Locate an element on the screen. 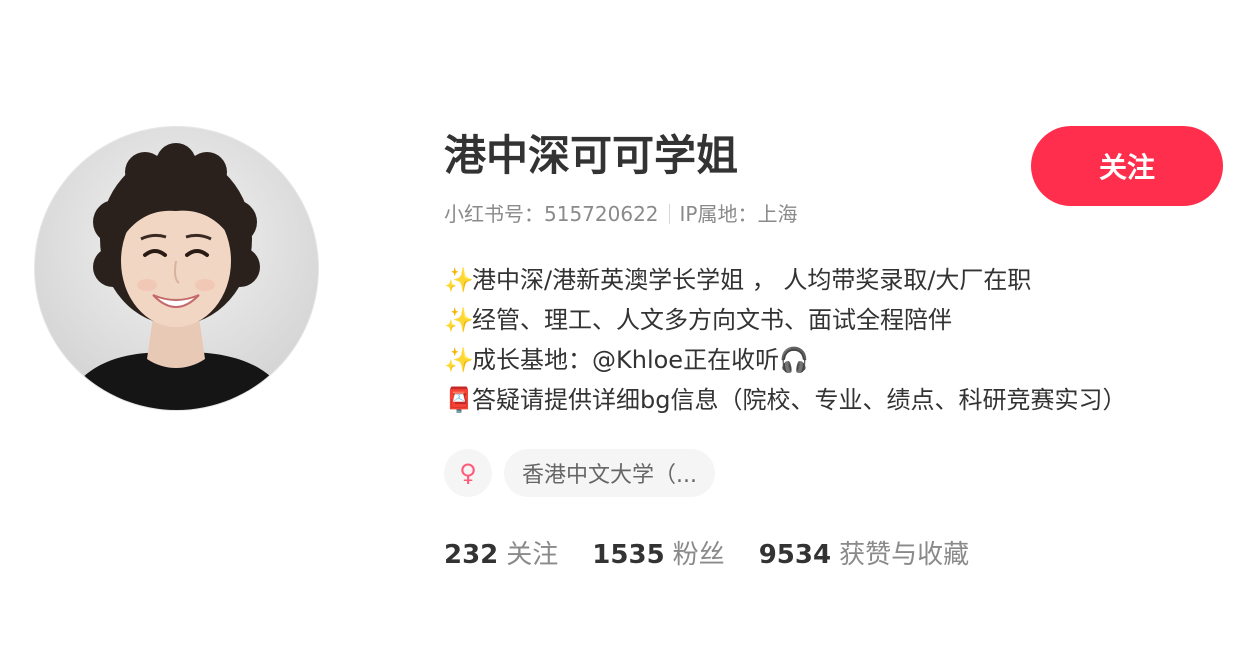 The height and width of the screenshot is (646, 1252). ip-location-label: IP属地： is located at coordinates (718, 214).